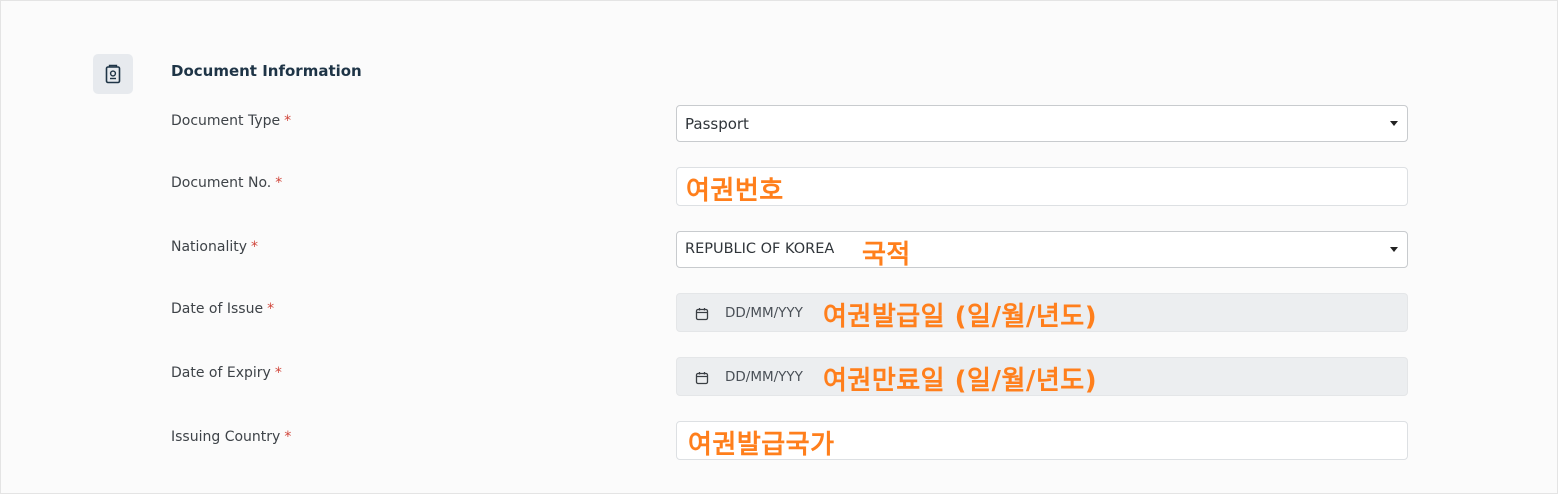  Describe the element at coordinates (717, 124) in the screenshot. I see `document-type-value: Passport` at that location.